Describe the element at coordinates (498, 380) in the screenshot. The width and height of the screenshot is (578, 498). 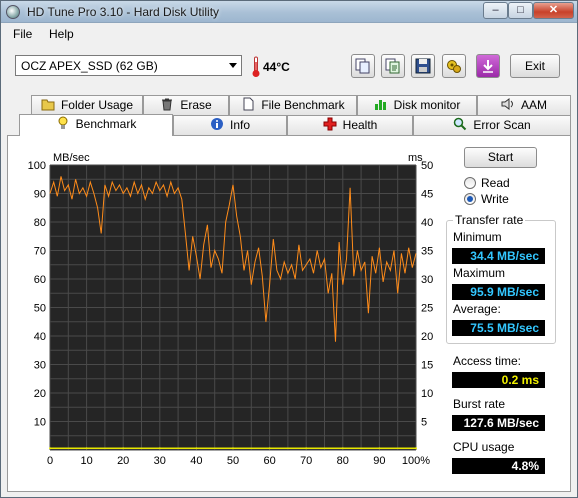
I see `access-time-value: 0.2 ms` at that location.